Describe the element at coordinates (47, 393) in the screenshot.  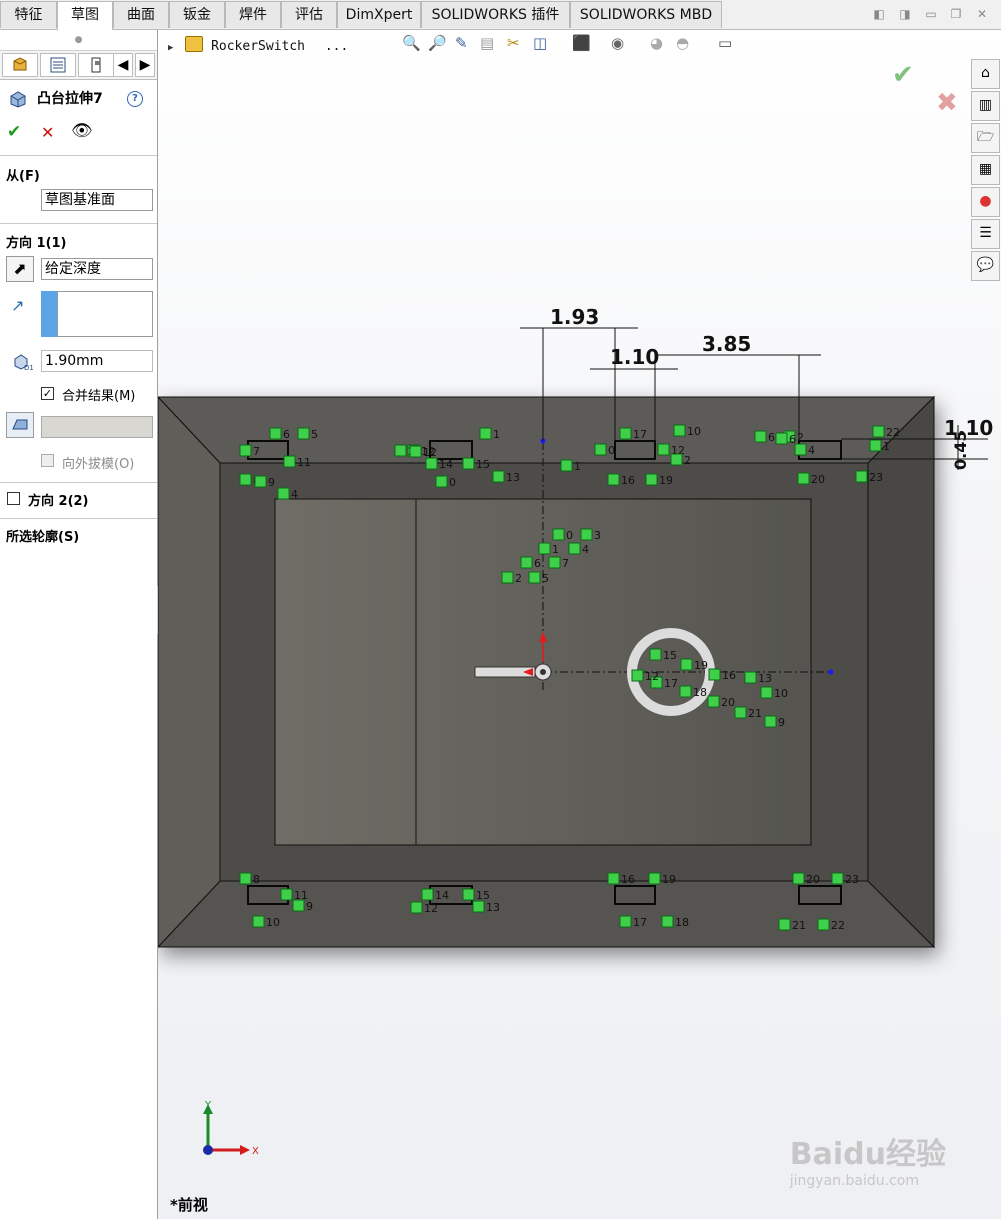
I see `merge-result-checkbox: ✓` at that location.